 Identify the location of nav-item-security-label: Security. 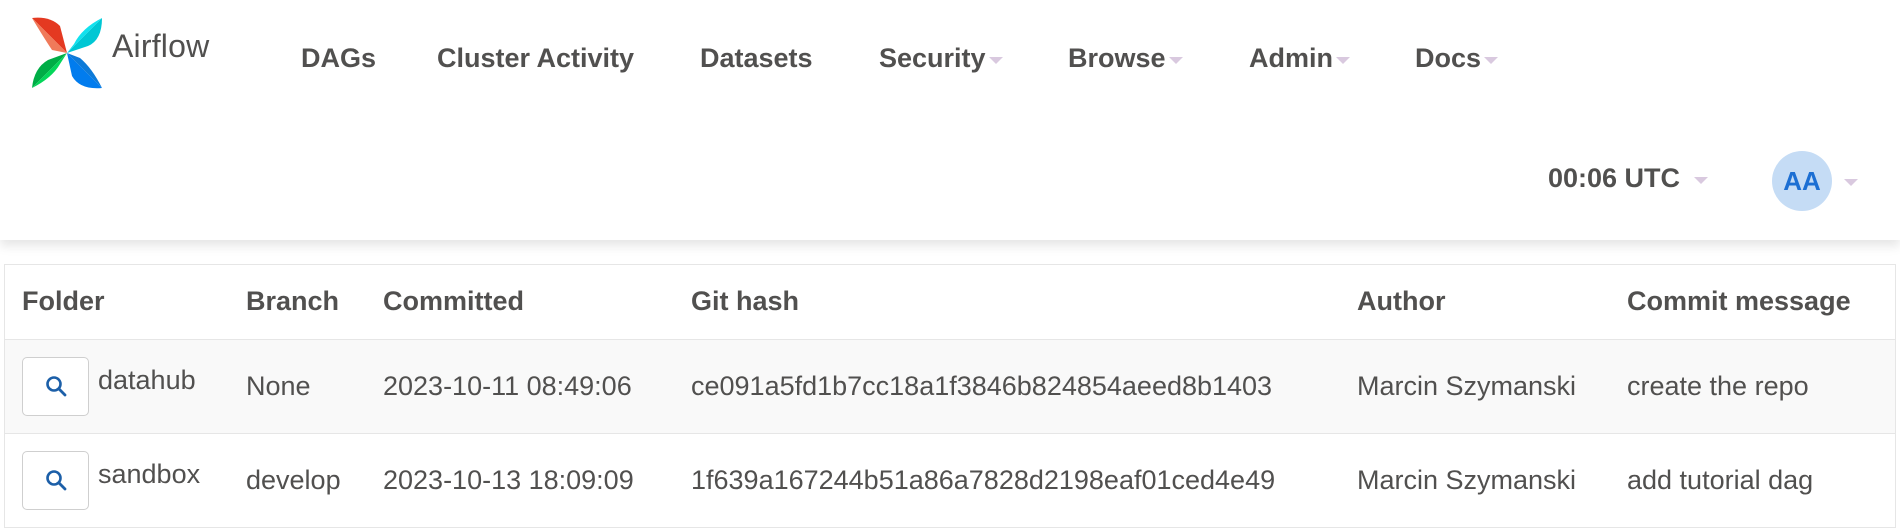
(932, 58).